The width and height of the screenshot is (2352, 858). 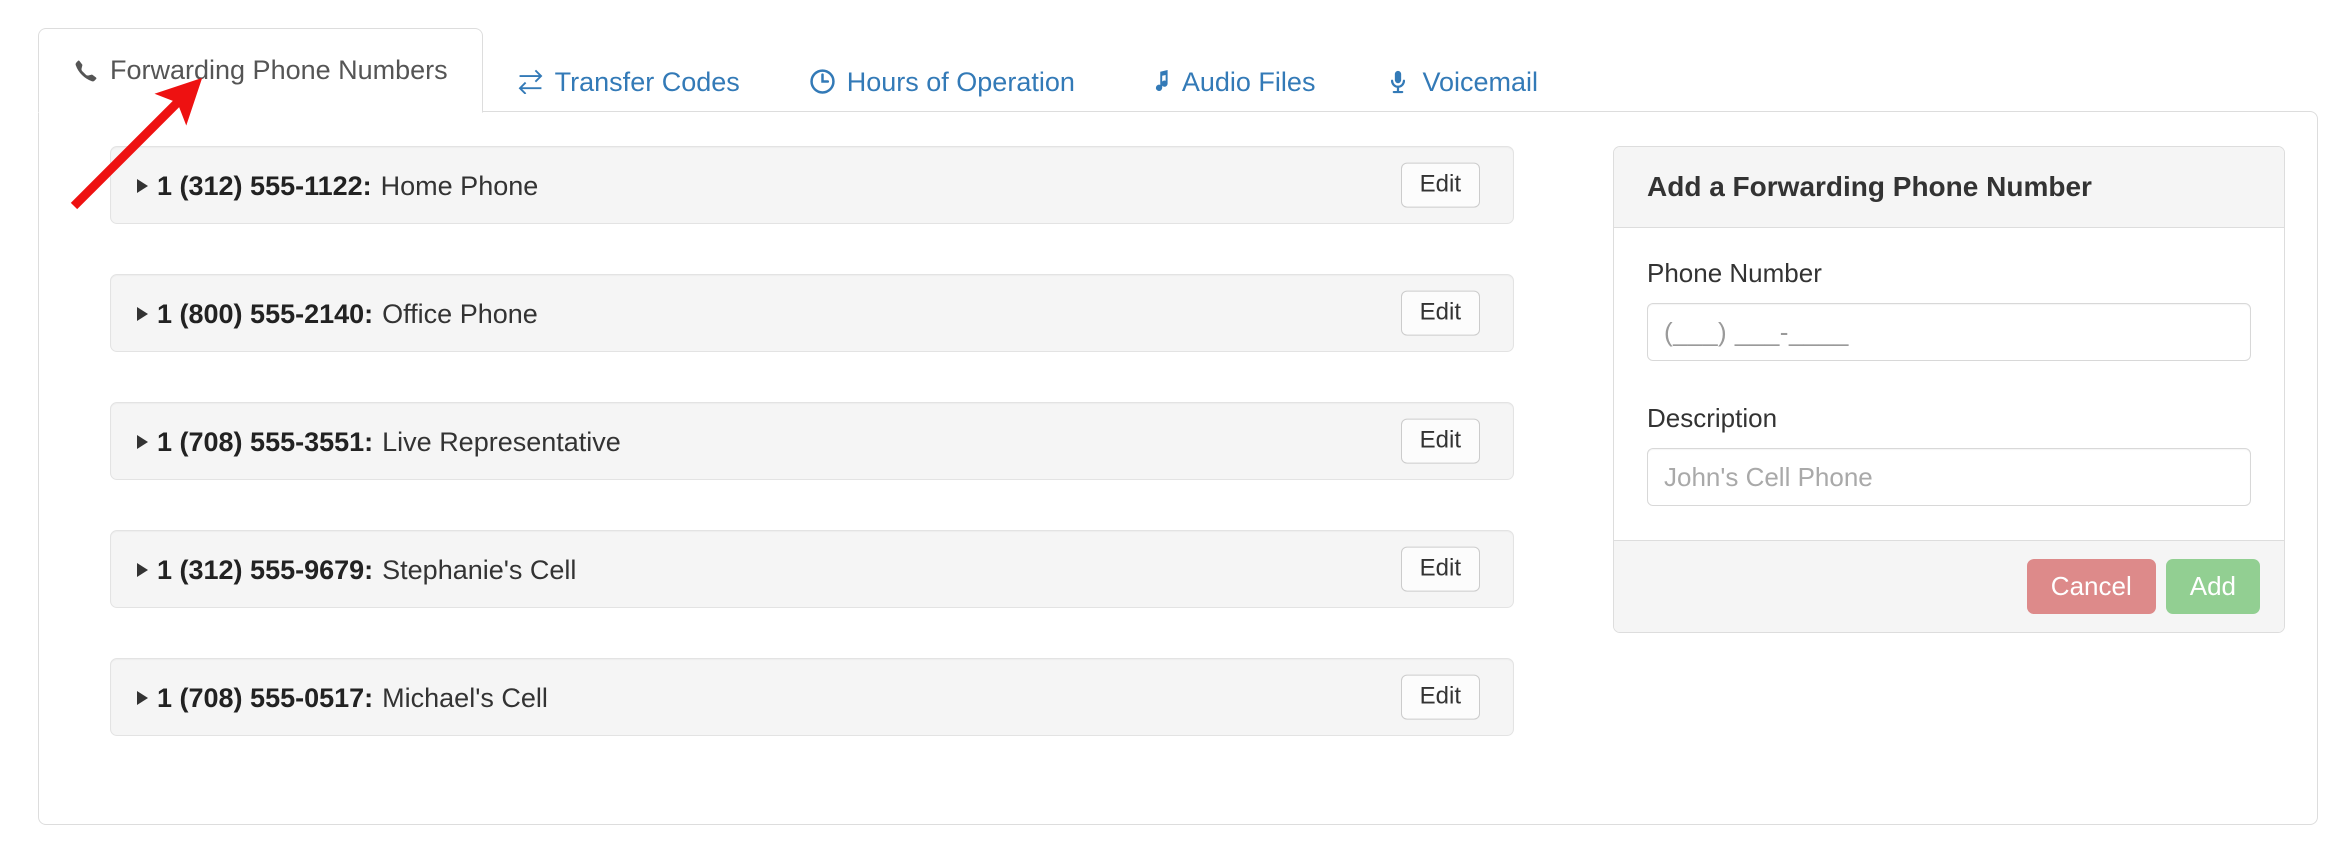 What do you see at coordinates (465, 697) in the screenshot?
I see `phone-description: Michael's Cell` at bounding box center [465, 697].